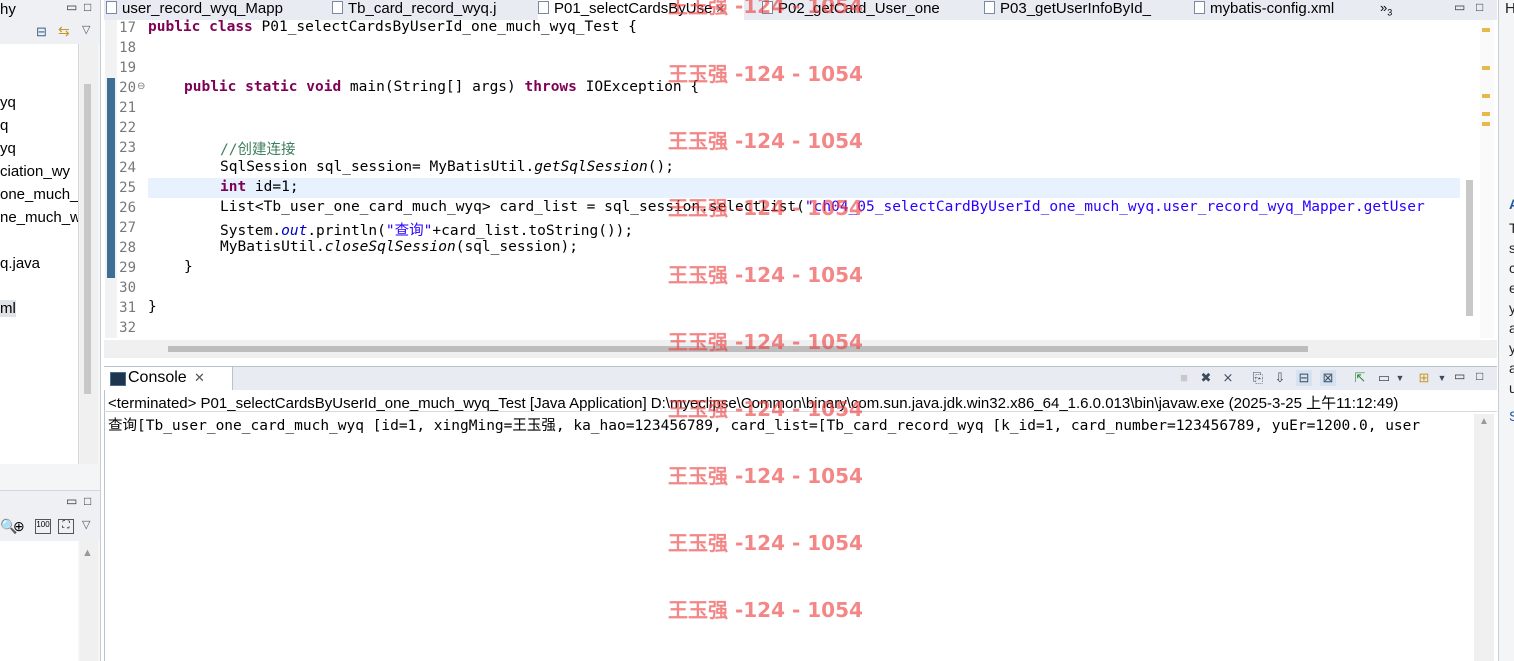 This screenshot has height=661, width=1514. Describe the element at coordinates (433, 87) in the screenshot. I see `code-text: main(String[] args)` at that location.